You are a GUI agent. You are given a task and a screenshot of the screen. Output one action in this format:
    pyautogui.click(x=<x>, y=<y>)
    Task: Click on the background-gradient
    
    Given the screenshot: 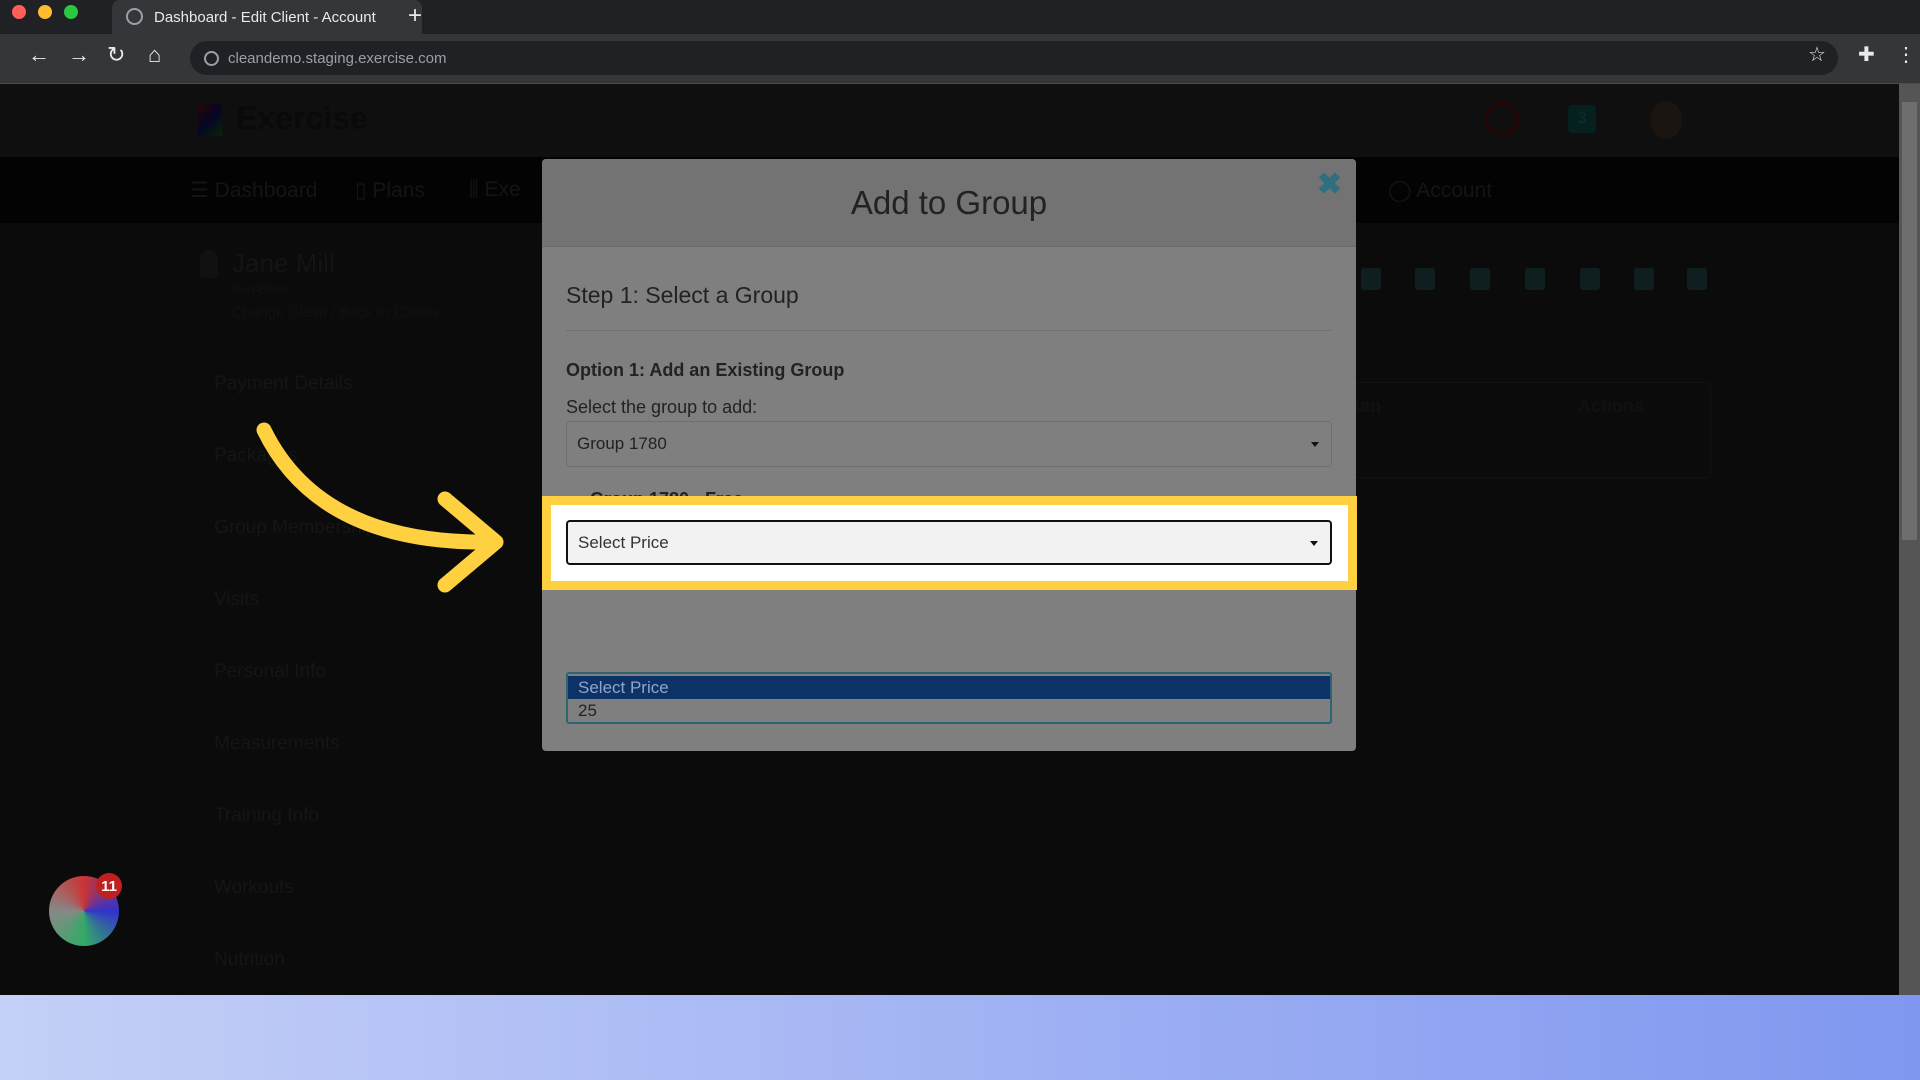 What is the action you would take?
    pyautogui.click(x=960, y=1037)
    